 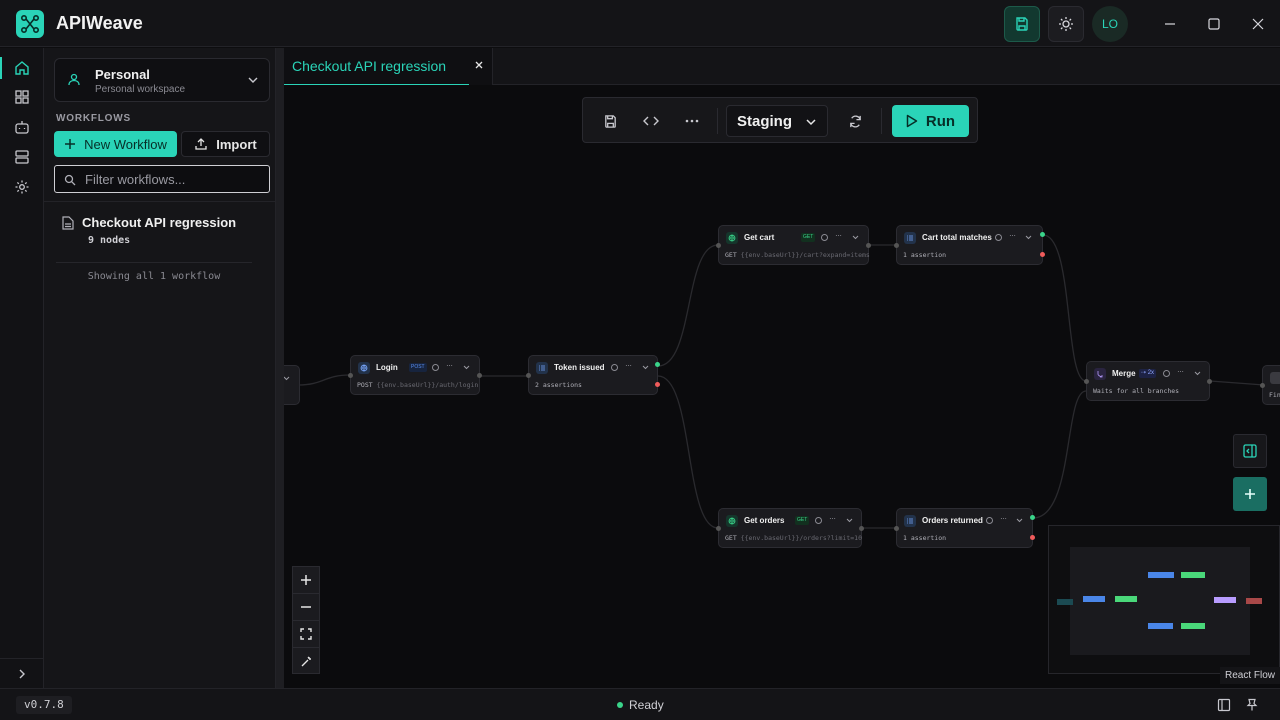 What do you see at coordinates (1250, 451) in the screenshot?
I see `toggle-panel-button` at bounding box center [1250, 451].